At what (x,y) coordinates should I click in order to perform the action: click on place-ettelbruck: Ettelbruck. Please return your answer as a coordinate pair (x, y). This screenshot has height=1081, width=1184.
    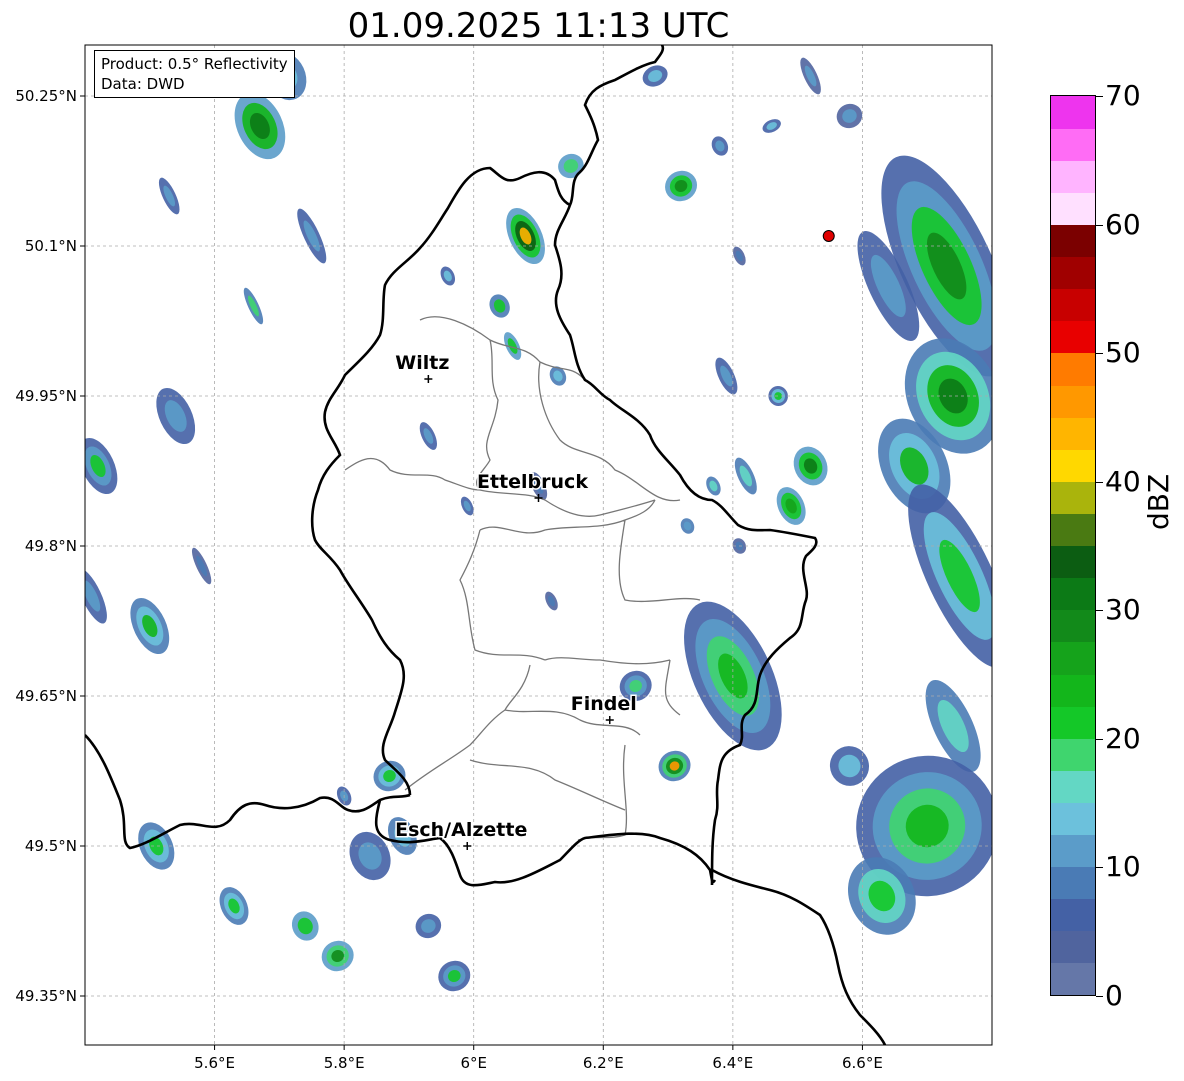
    Looking at the image, I should click on (533, 486).